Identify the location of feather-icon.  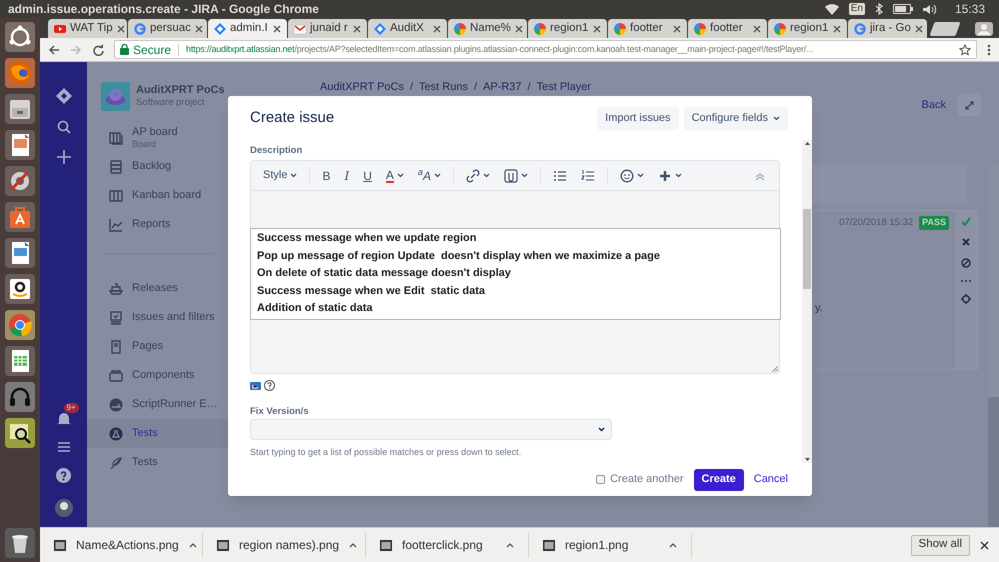
(116, 463).